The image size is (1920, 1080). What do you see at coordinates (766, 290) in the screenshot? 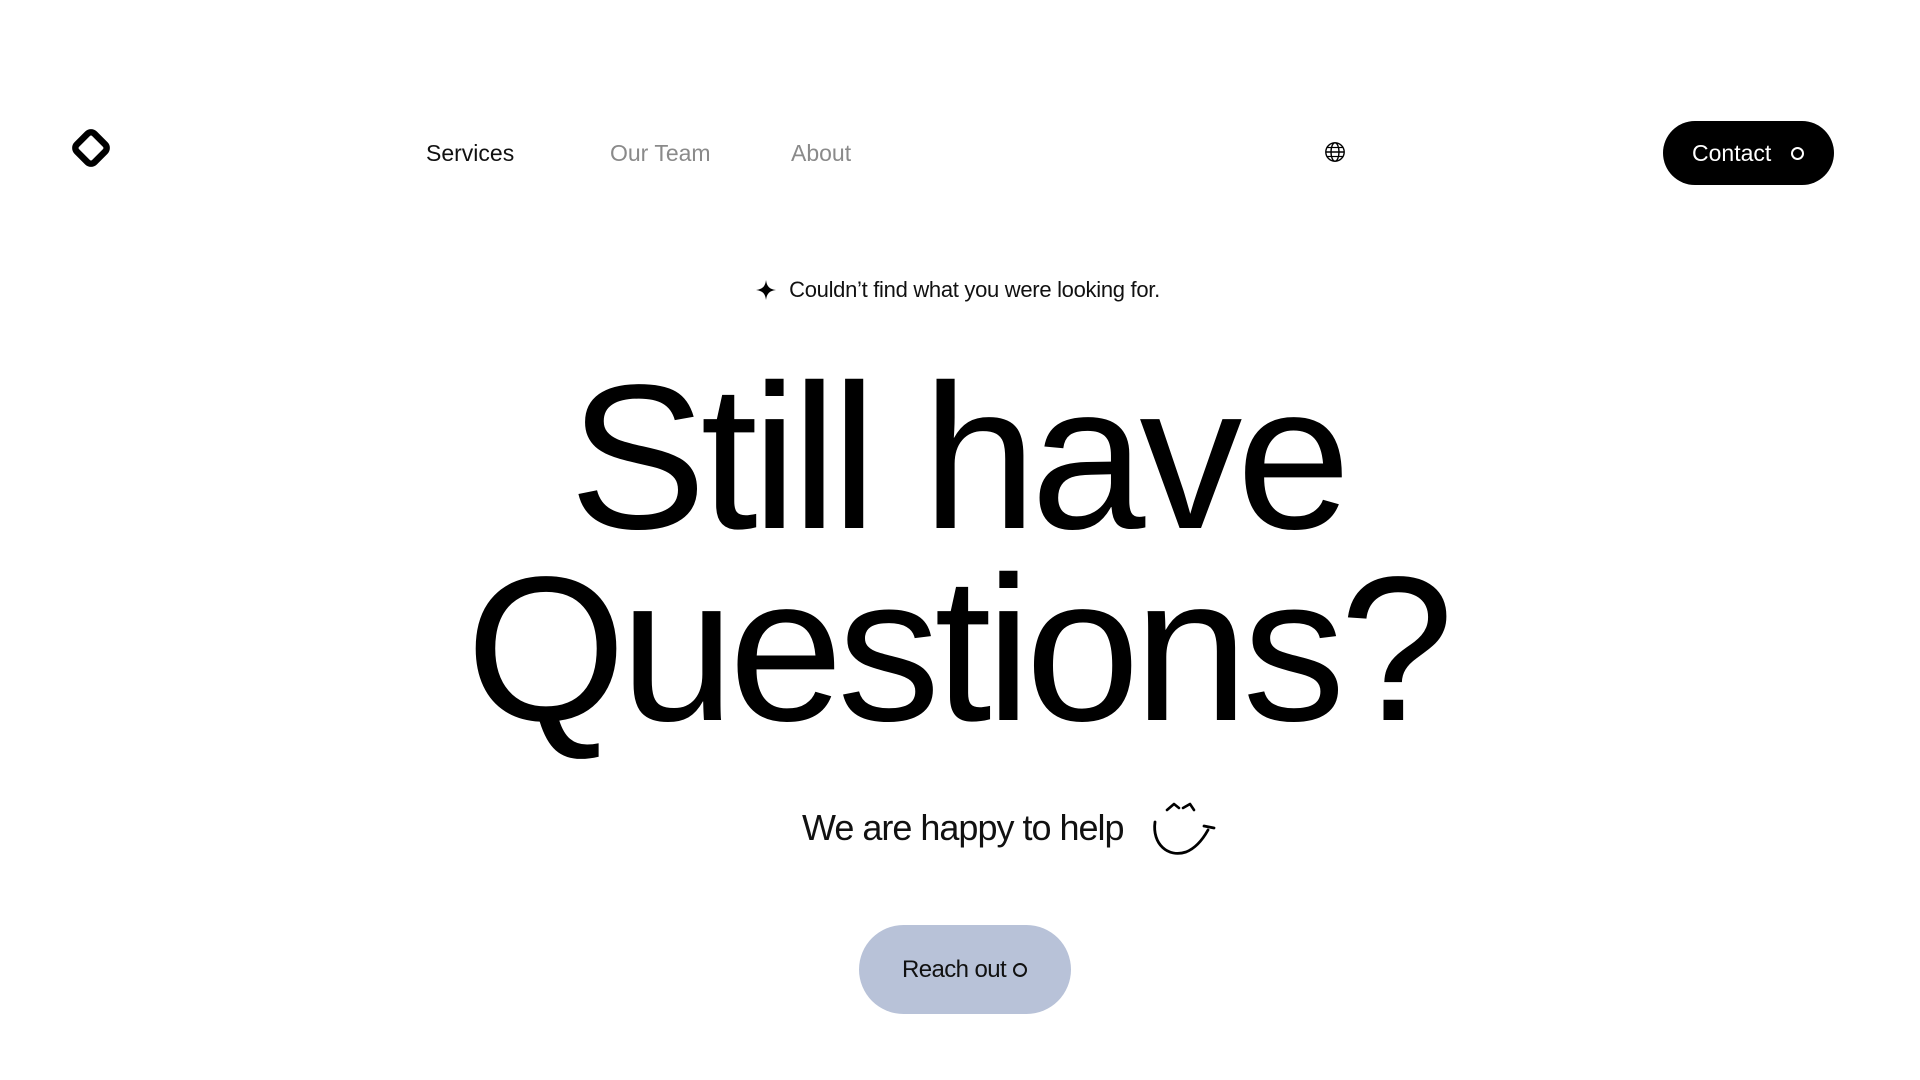
I see `sparkle-icon` at bounding box center [766, 290].